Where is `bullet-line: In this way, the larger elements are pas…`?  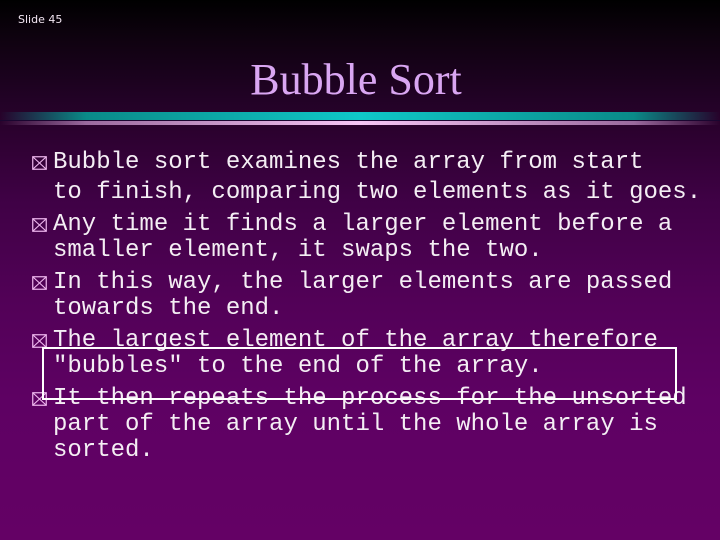
bullet-line: In this way, the larger elements are pas… is located at coordinates (363, 282).